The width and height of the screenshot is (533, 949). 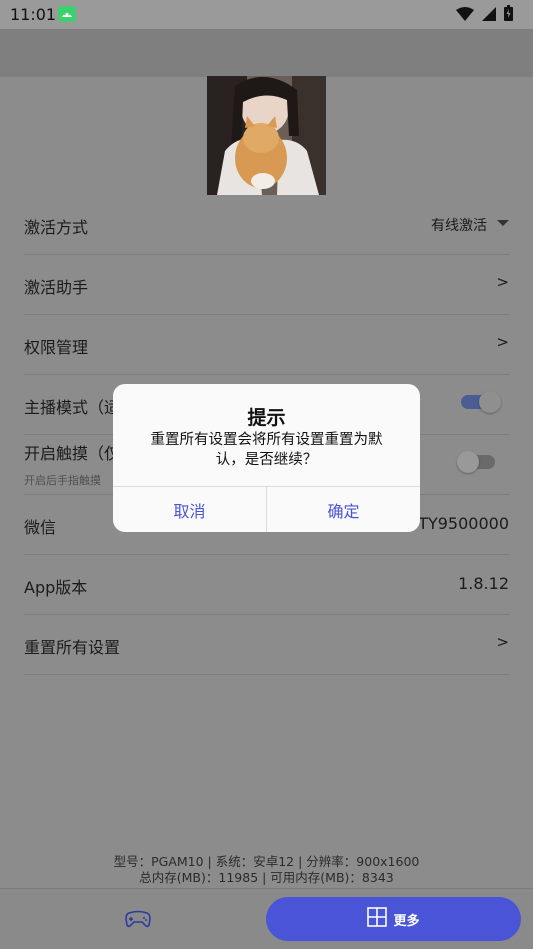 What do you see at coordinates (56, 227) in the screenshot?
I see `activation-mode-label: 激活方式` at bounding box center [56, 227].